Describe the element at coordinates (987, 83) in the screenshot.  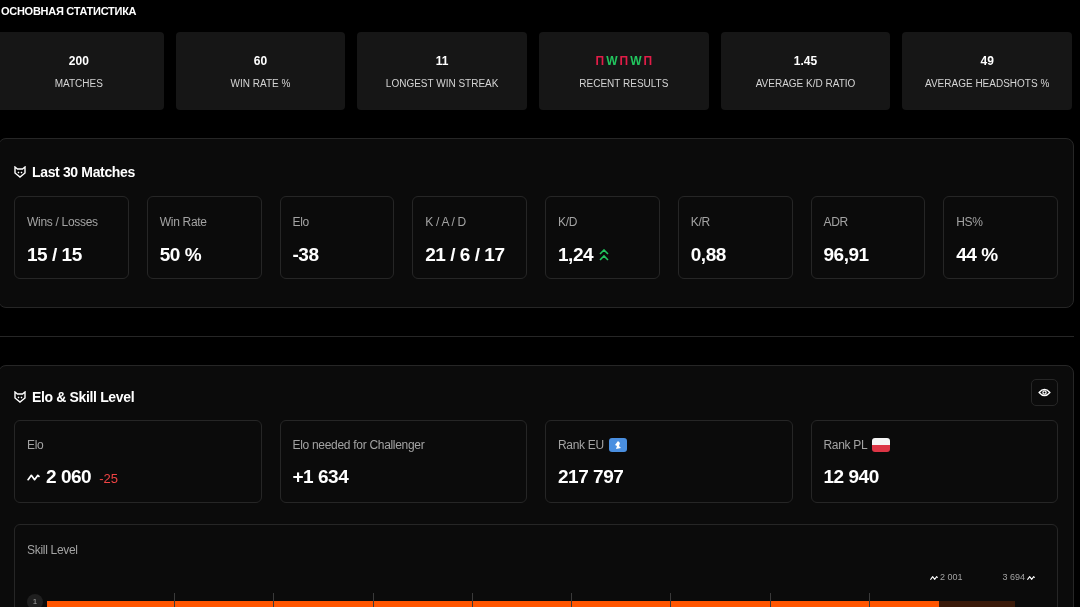
I see `stat-label: AVERAGE HEADSHOTS %` at that location.